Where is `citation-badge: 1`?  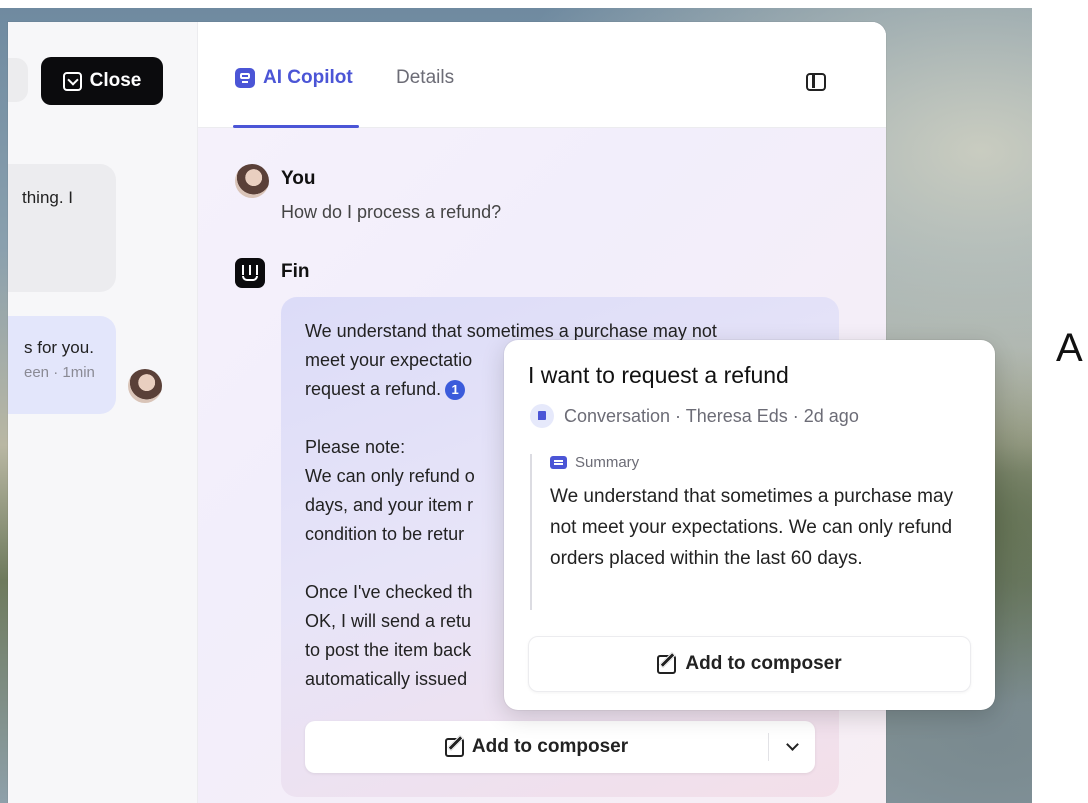
citation-badge: 1 is located at coordinates (455, 390).